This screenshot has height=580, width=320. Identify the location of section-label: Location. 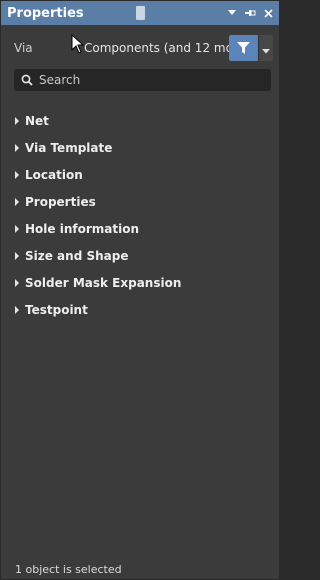
(54, 174).